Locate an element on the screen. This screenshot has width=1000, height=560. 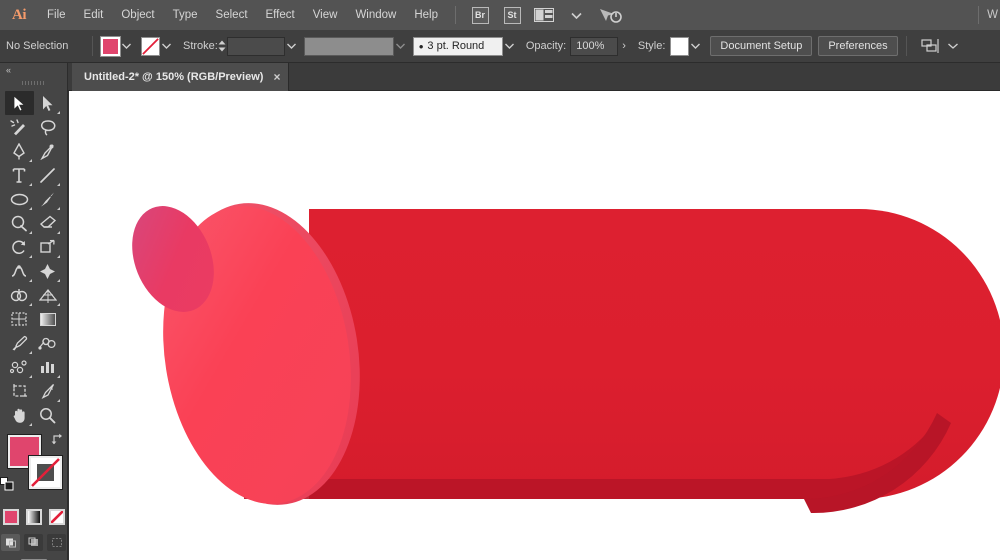
document-tab-title: Untitled-2* @ 150% (RGB/Preview) is located at coordinates (174, 77).